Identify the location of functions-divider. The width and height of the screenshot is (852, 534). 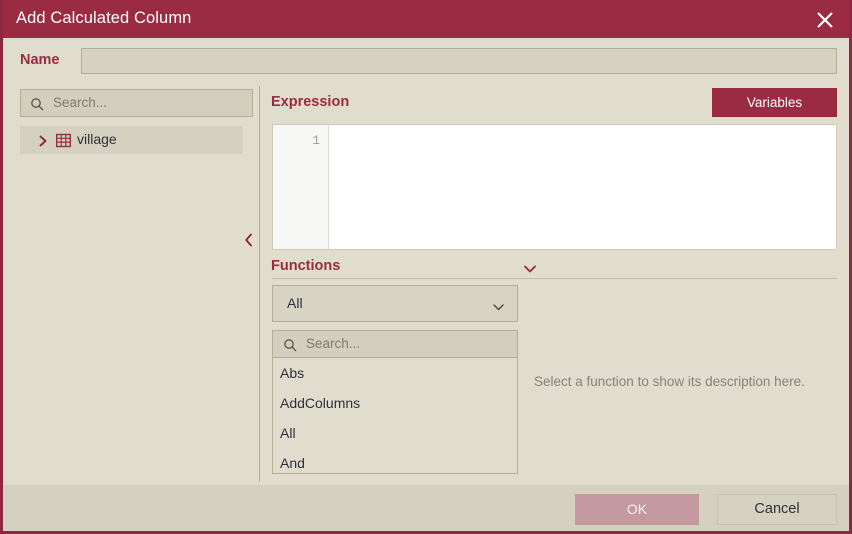
(554, 278).